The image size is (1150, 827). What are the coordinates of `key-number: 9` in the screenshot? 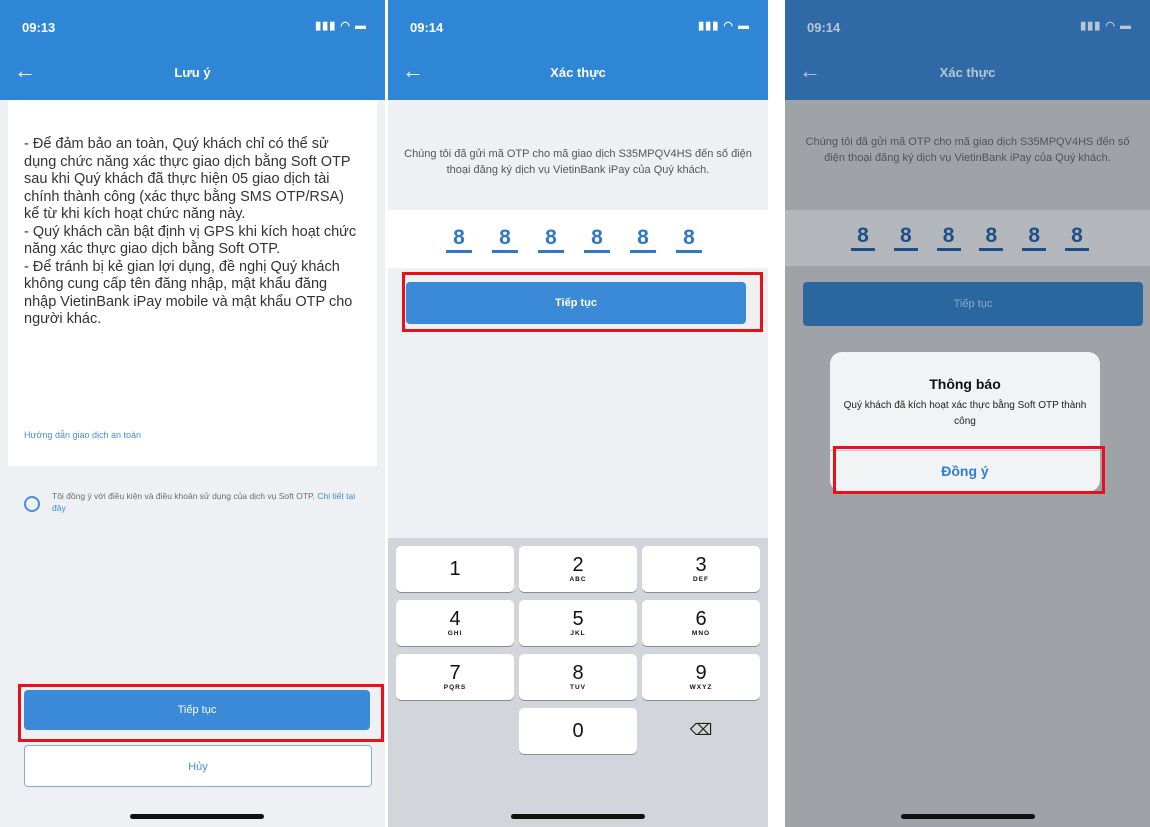 It's located at (701, 673).